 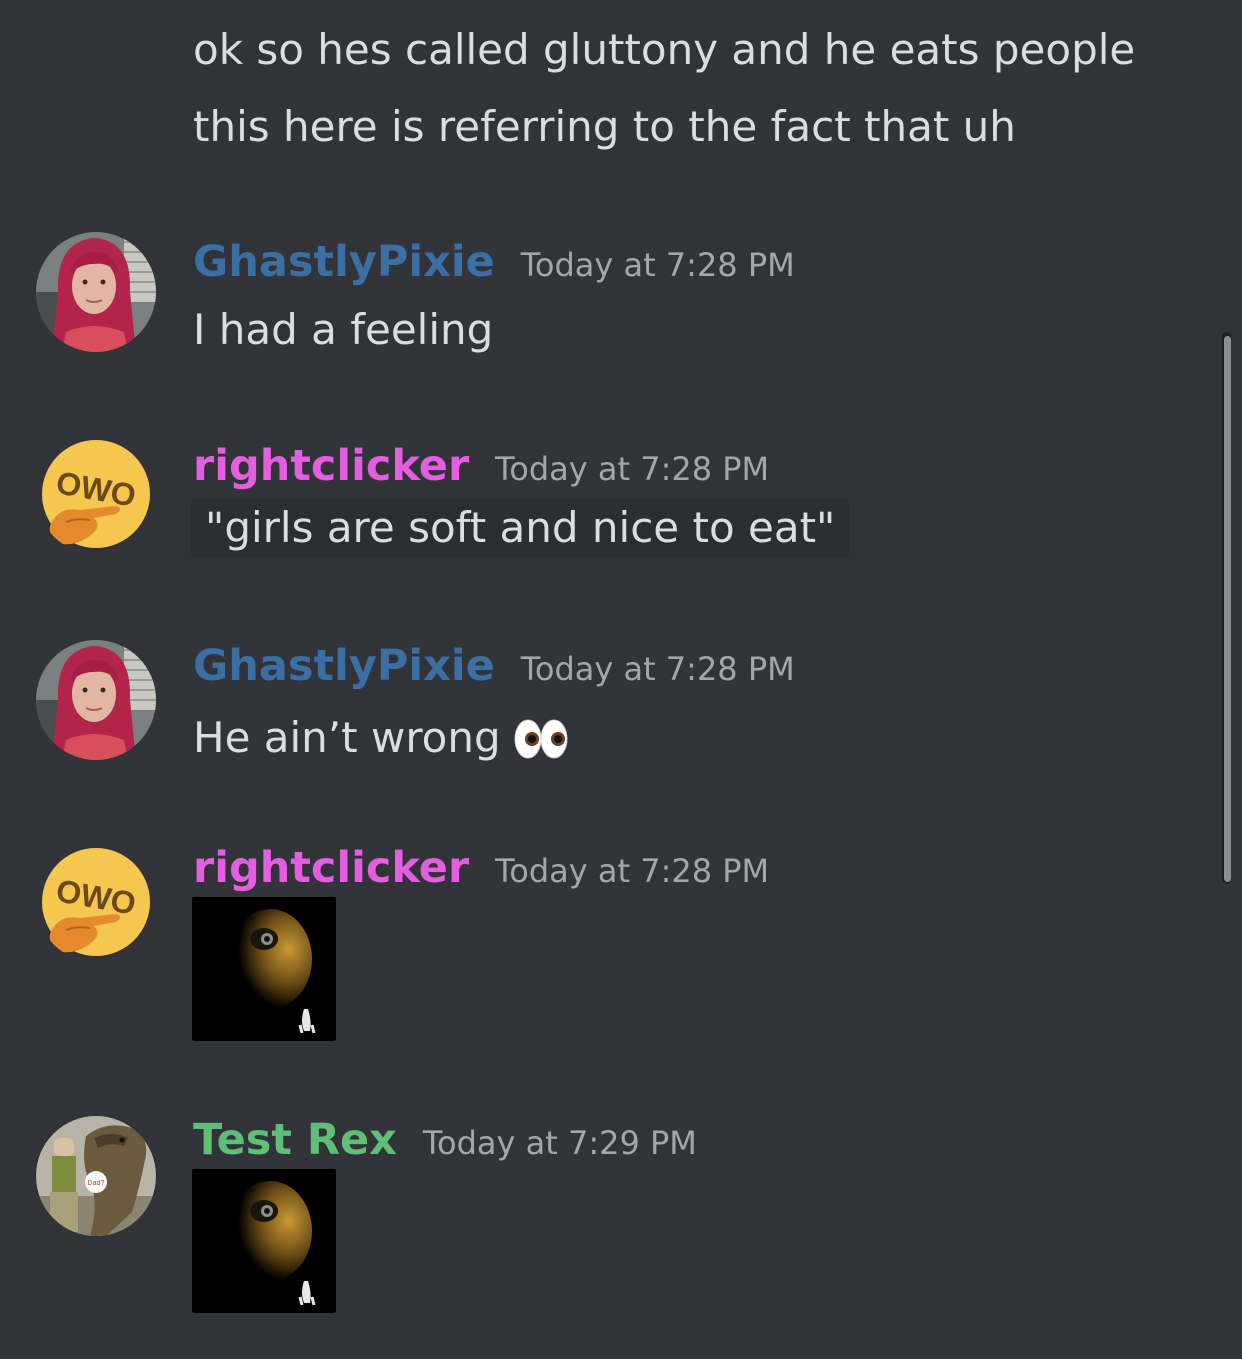 I want to click on message-header: Test Rex Today at 7:29 PM, so click(x=445, y=1141).